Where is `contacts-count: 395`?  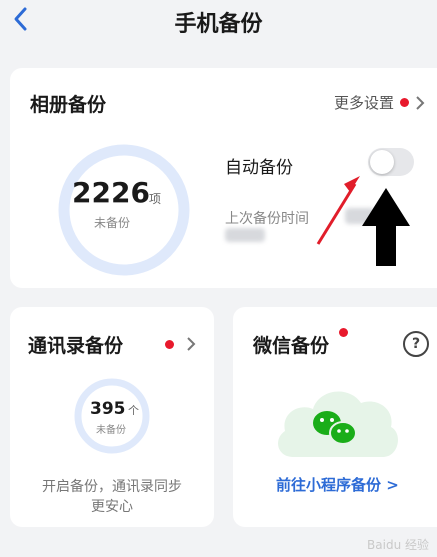
contacts-count: 395 is located at coordinates (108, 409).